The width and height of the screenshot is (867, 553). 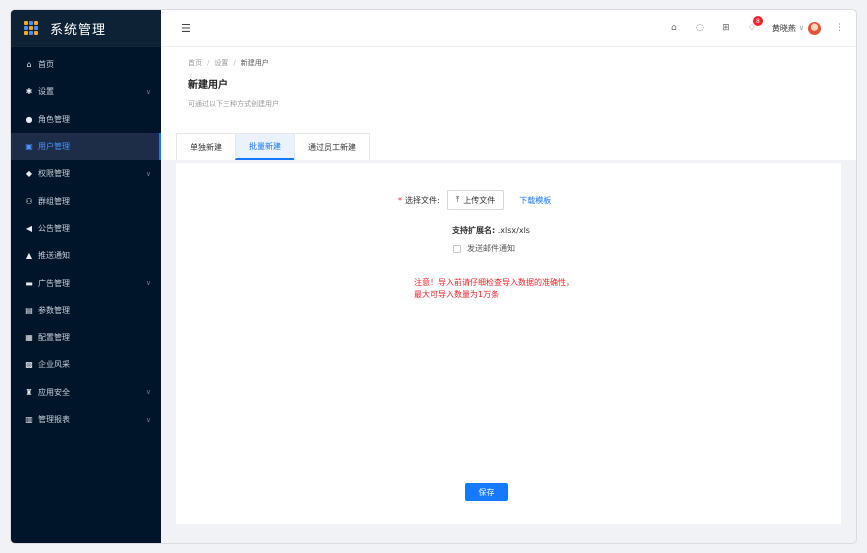 What do you see at coordinates (535, 200) in the screenshot?
I see `download-template-link: 下载模板` at bounding box center [535, 200].